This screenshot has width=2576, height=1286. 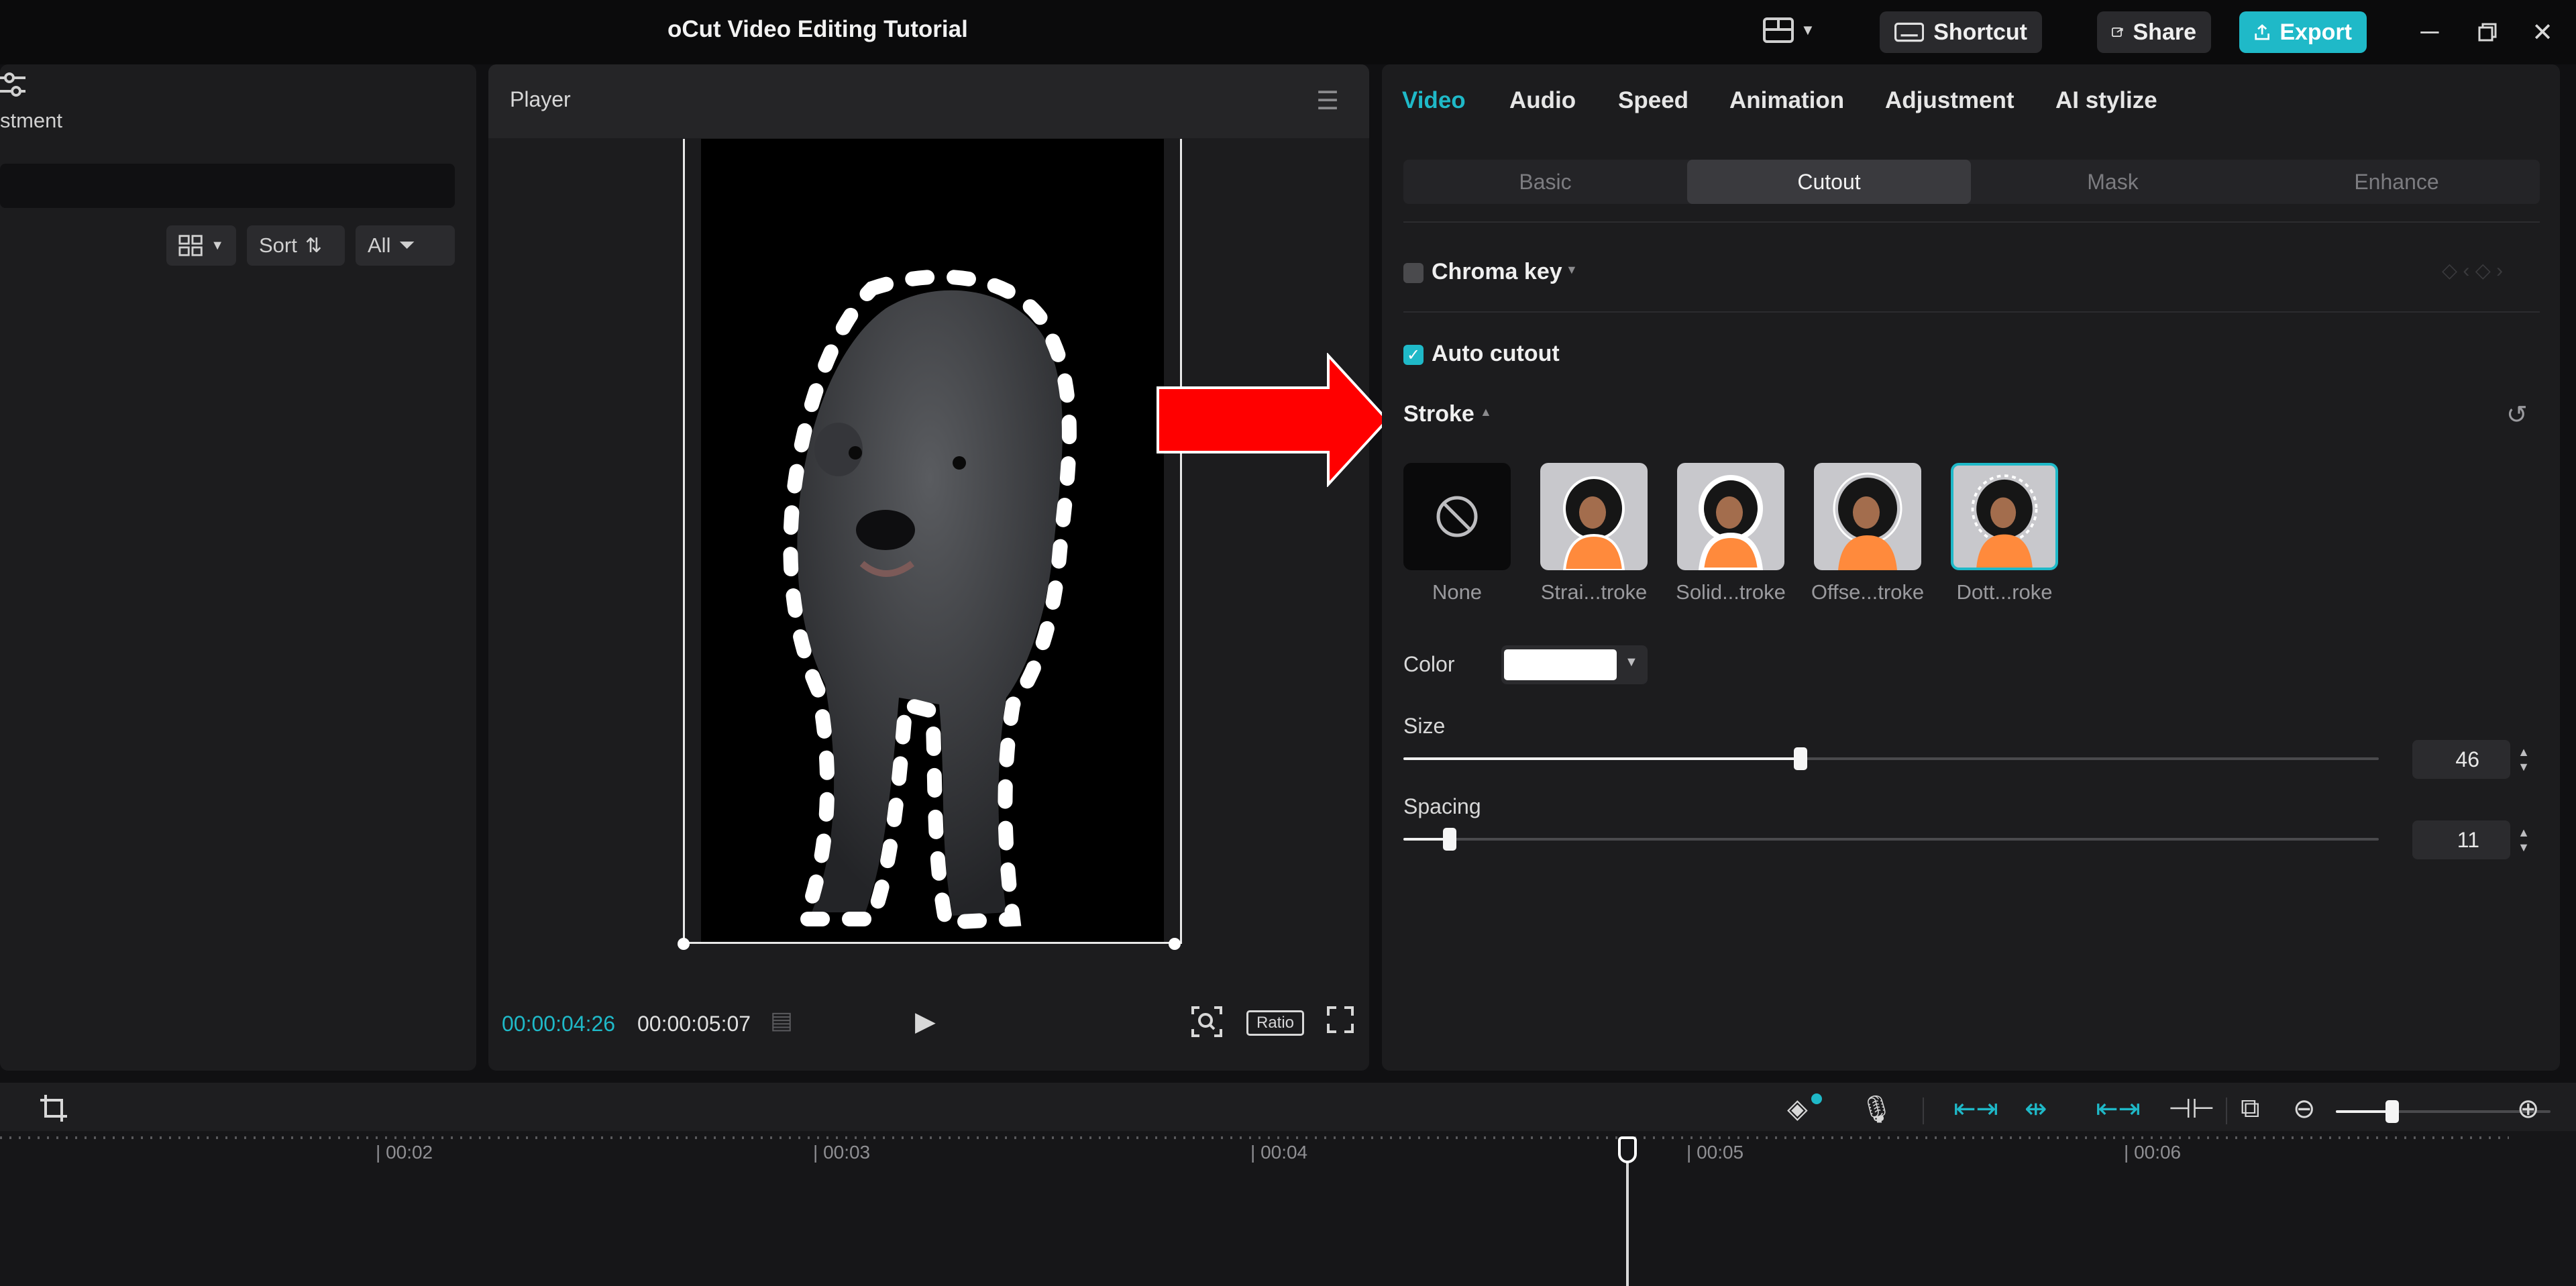 What do you see at coordinates (1457, 592) in the screenshot?
I see `stroke-preset-label: None` at bounding box center [1457, 592].